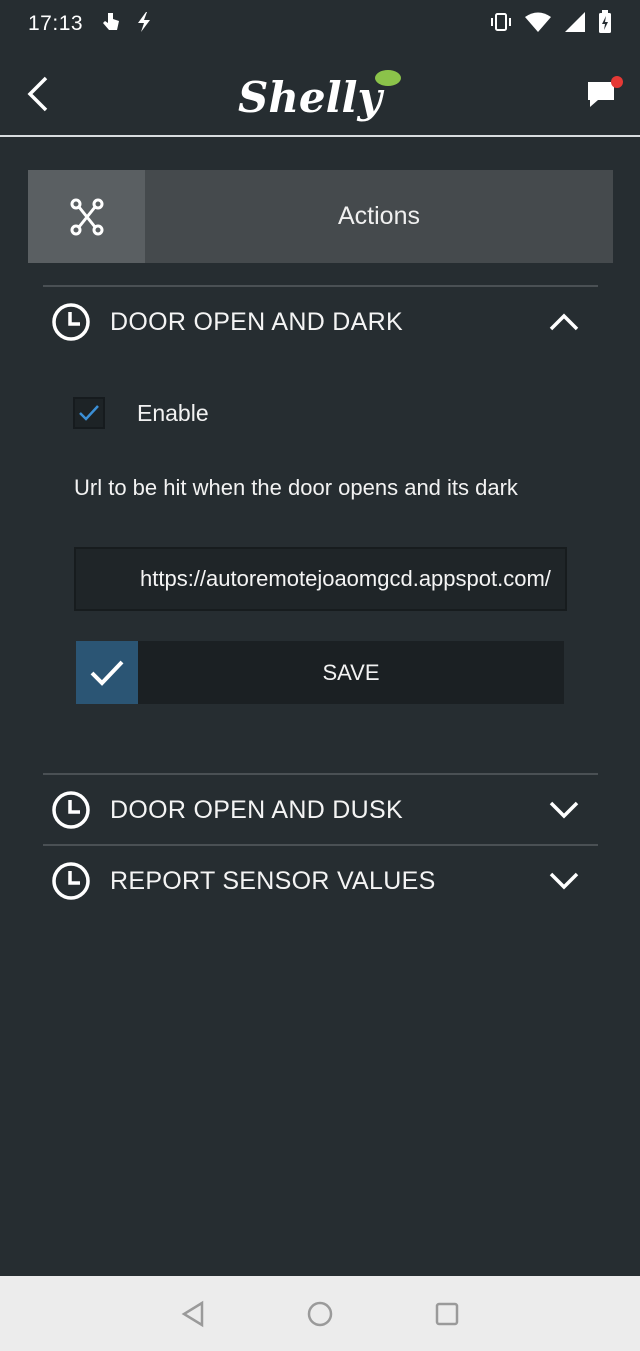  What do you see at coordinates (447, 1314) in the screenshot?
I see `recents-square-icon` at bounding box center [447, 1314].